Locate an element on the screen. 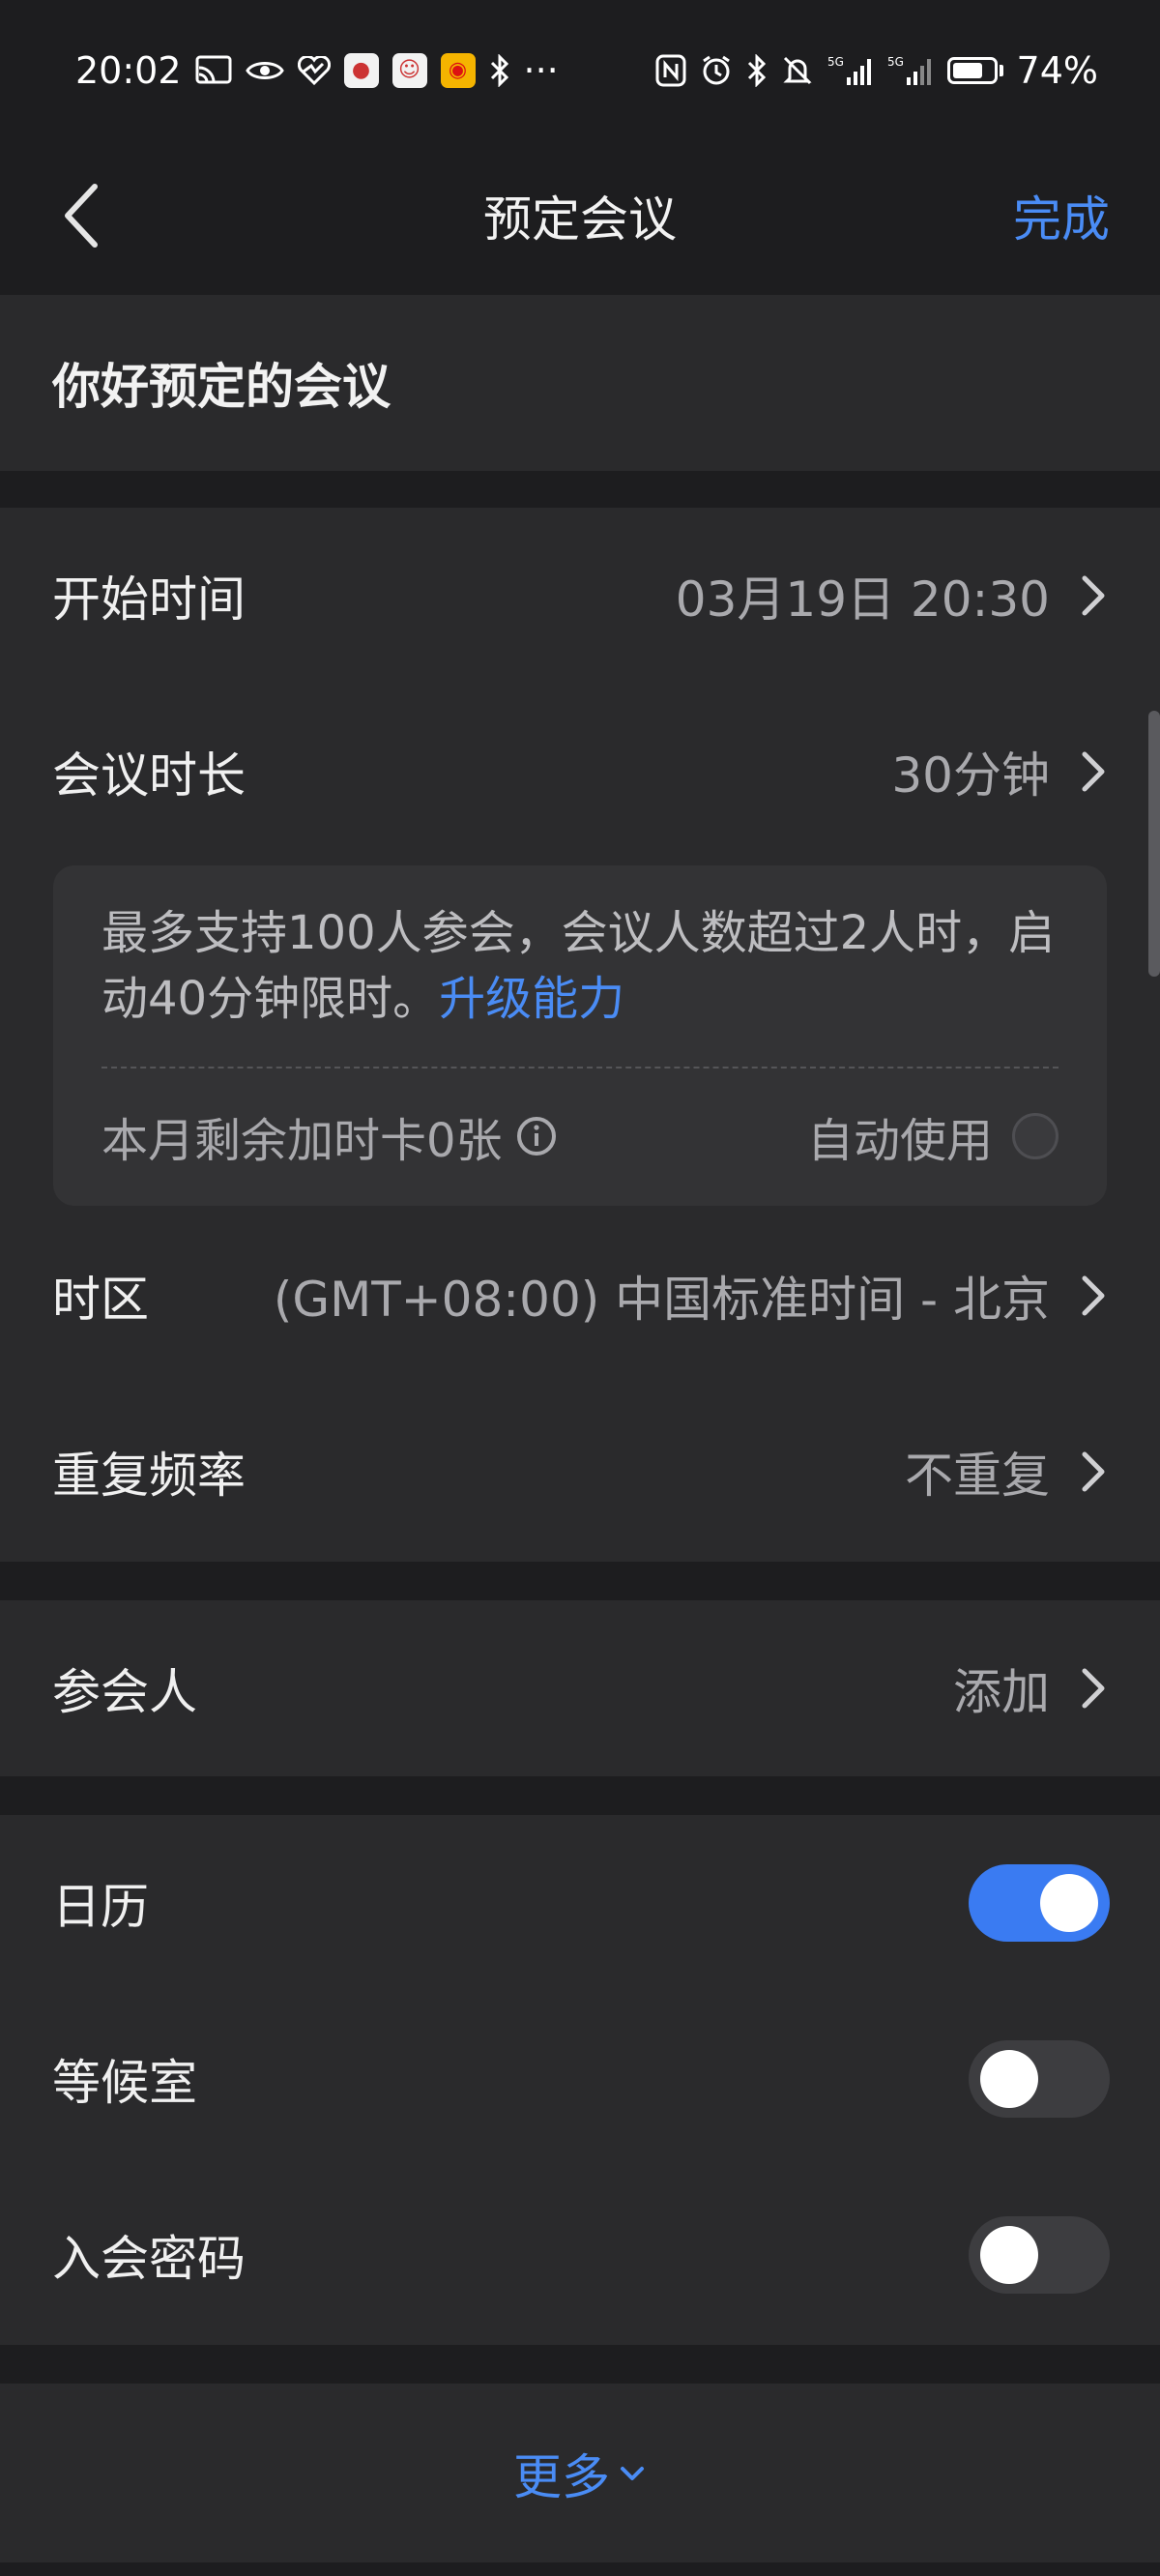 This screenshot has width=1160, height=2576. more-notifications: ··· is located at coordinates (541, 70).